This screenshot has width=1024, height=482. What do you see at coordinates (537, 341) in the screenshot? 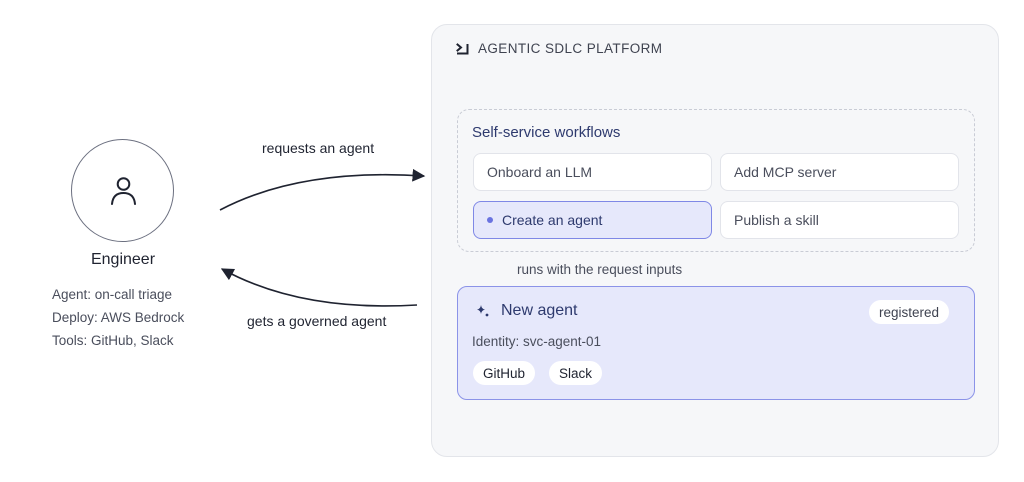
I see `agent-identity: Identity: svc-agent-01` at bounding box center [537, 341].